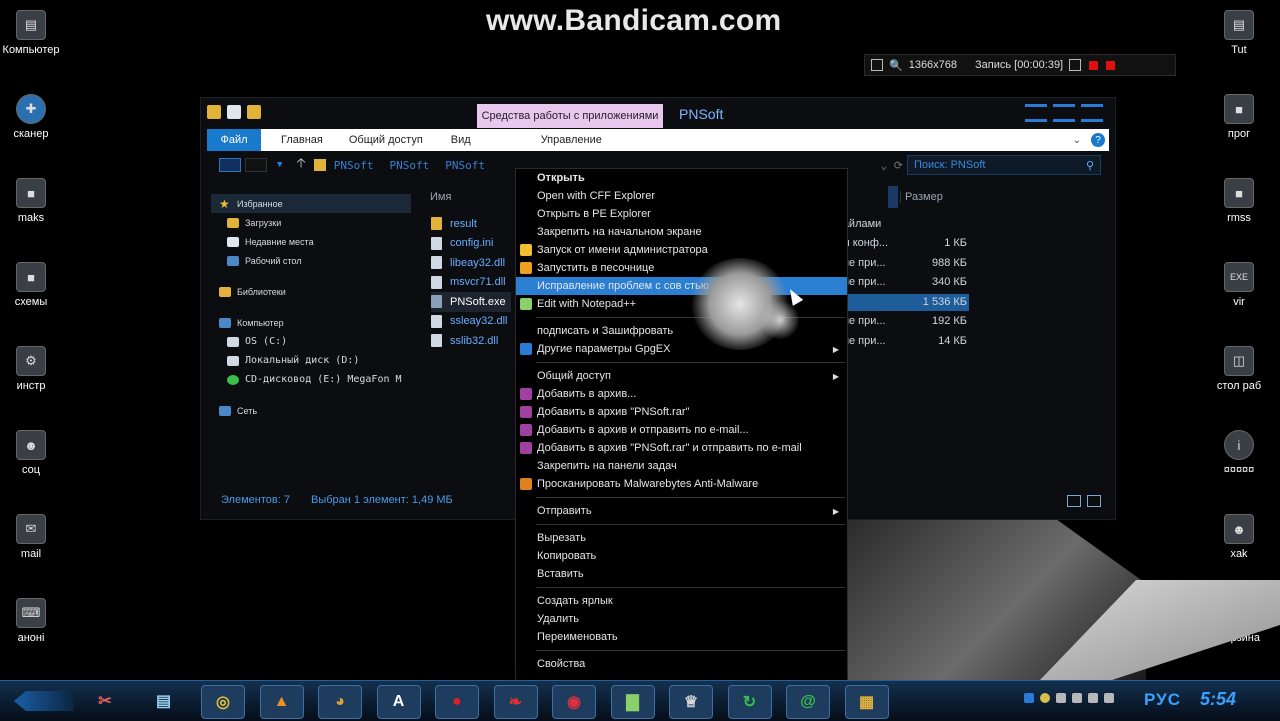 Image resolution: width=1280 pixels, height=721 pixels. I want to click on menu-item: Вырезать, so click(681, 538).